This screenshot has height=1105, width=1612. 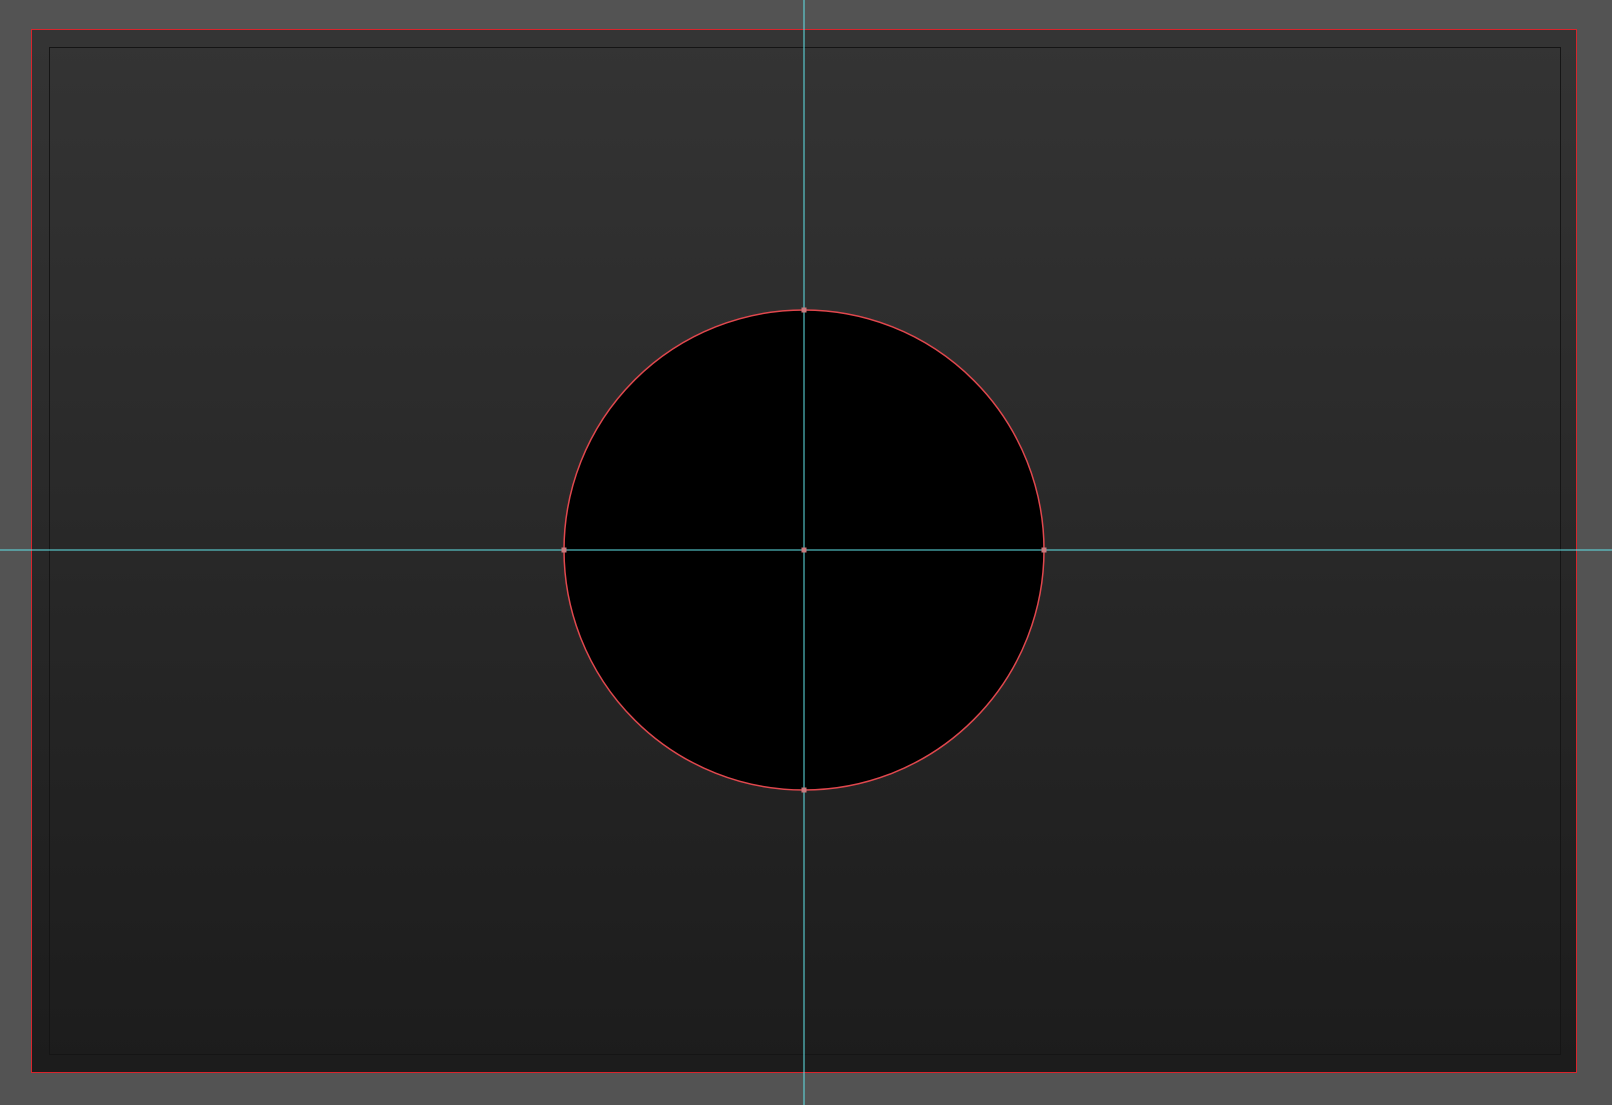 I want to click on center-point, so click(x=804, y=550).